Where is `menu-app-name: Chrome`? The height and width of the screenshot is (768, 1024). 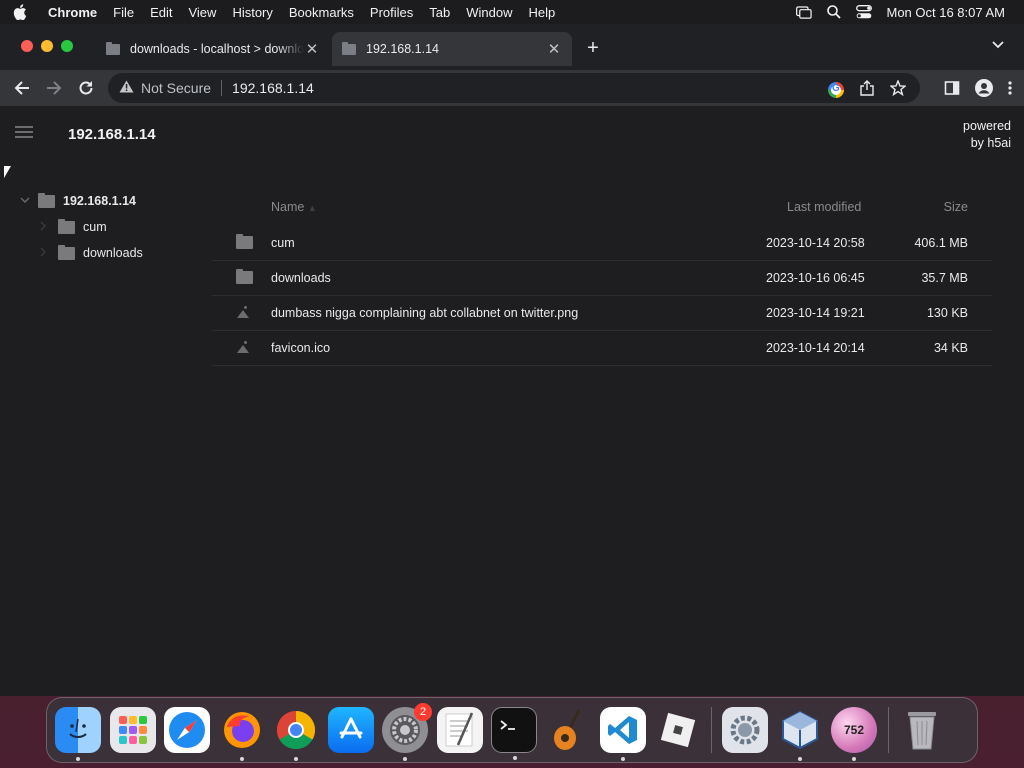
menu-app-name: Chrome is located at coordinates (72, 12).